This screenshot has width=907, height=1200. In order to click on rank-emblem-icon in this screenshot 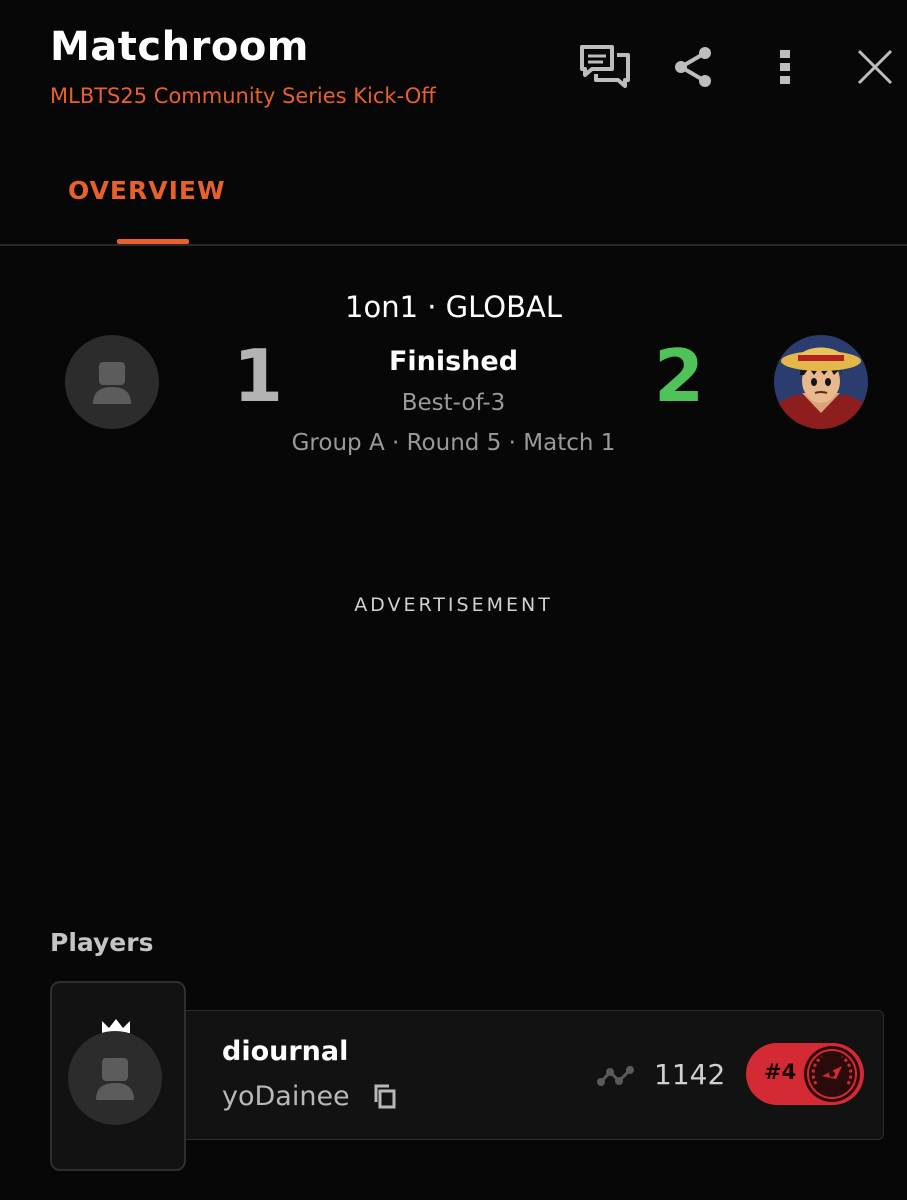, I will do `click(832, 1074)`.